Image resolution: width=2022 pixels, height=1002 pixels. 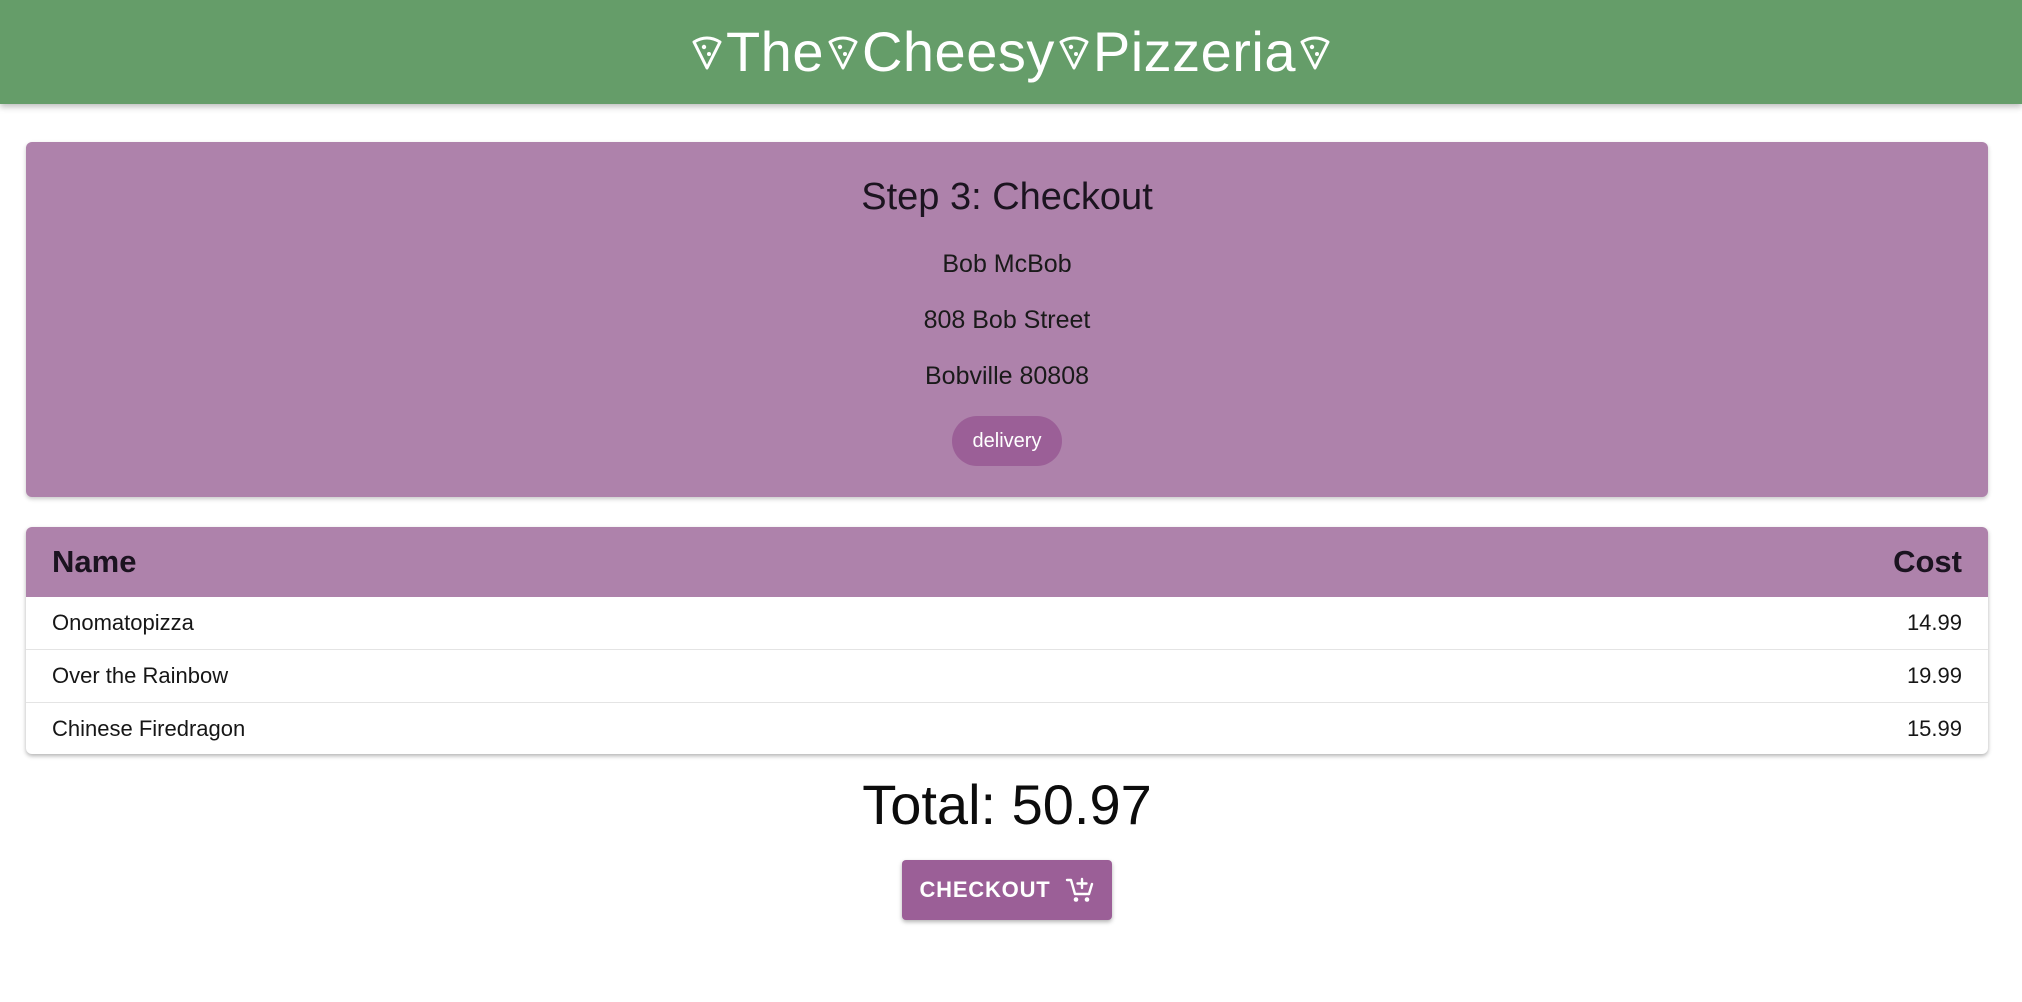 I want to click on table-header: Name Cost, so click(x=1007, y=562).